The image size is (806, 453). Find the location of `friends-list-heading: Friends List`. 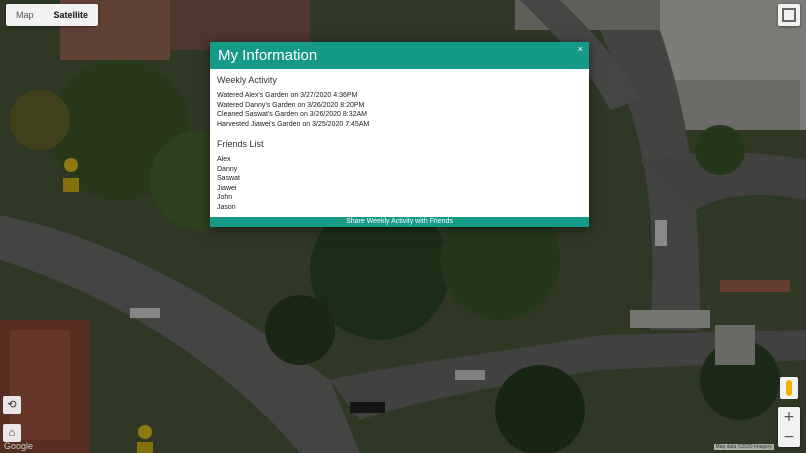

friends-list-heading: Friends List is located at coordinates (240, 144).